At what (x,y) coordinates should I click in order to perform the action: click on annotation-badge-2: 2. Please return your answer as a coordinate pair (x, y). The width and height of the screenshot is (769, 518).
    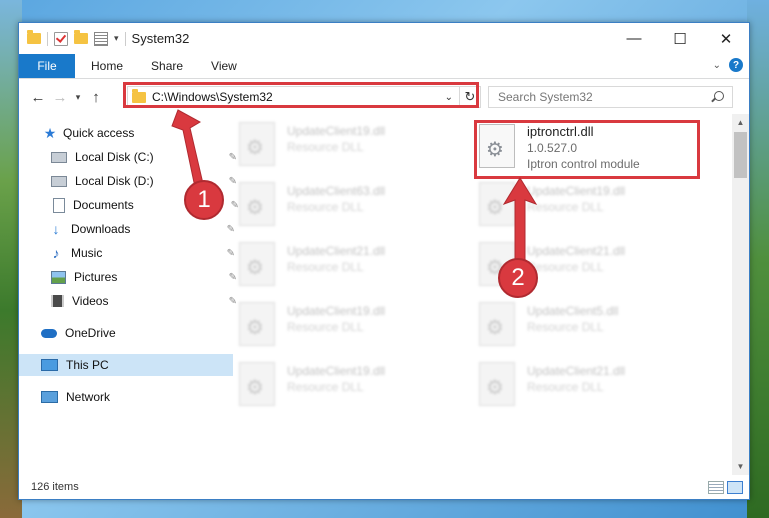
    Looking at the image, I should click on (518, 278).